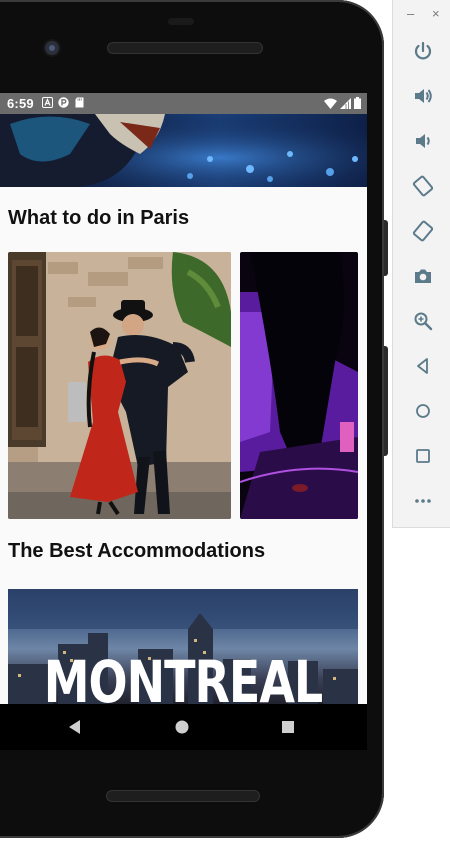  What do you see at coordinates (183, 796) in the screenshot?
I see `bottom-speaker` at bounding box center [183, 796].